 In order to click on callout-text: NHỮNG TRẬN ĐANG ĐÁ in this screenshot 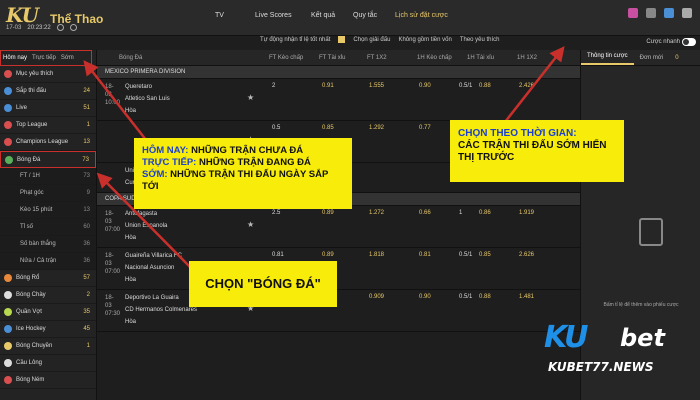, I will do `click(253, 162)`.